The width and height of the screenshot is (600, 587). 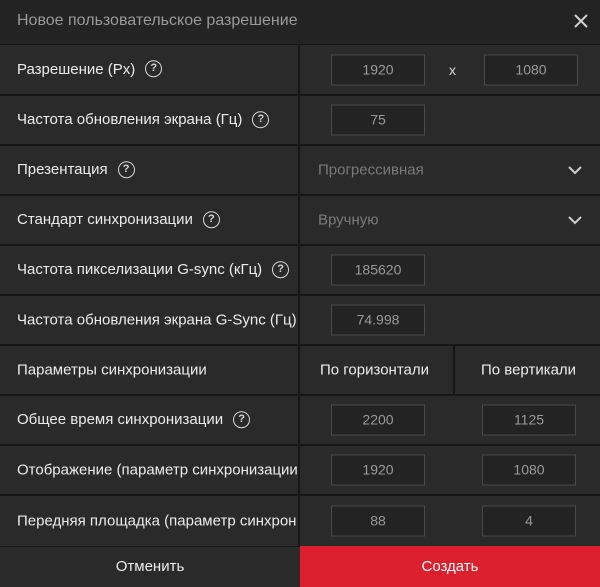 What do you see at coordinates (300, 421) in the screenshot?
I see `total-timing-row: Общее время синхронизации? 2200 1125` at bounding box center [300, 421].